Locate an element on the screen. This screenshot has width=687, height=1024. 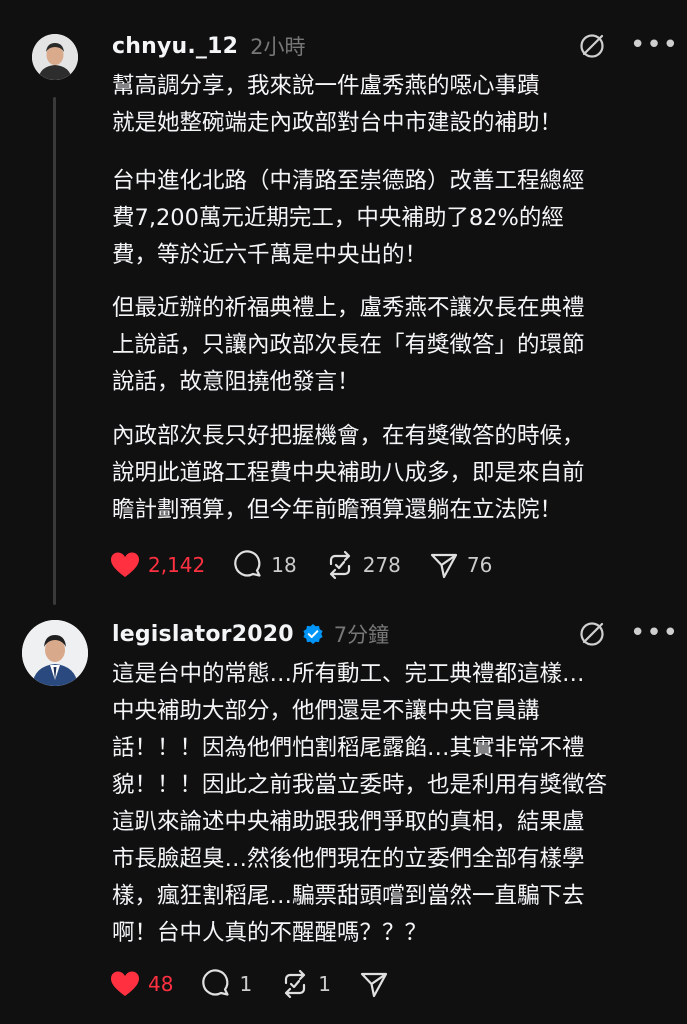
post-header: chnyu._12 2小時 is located at coordinates (209, 46).